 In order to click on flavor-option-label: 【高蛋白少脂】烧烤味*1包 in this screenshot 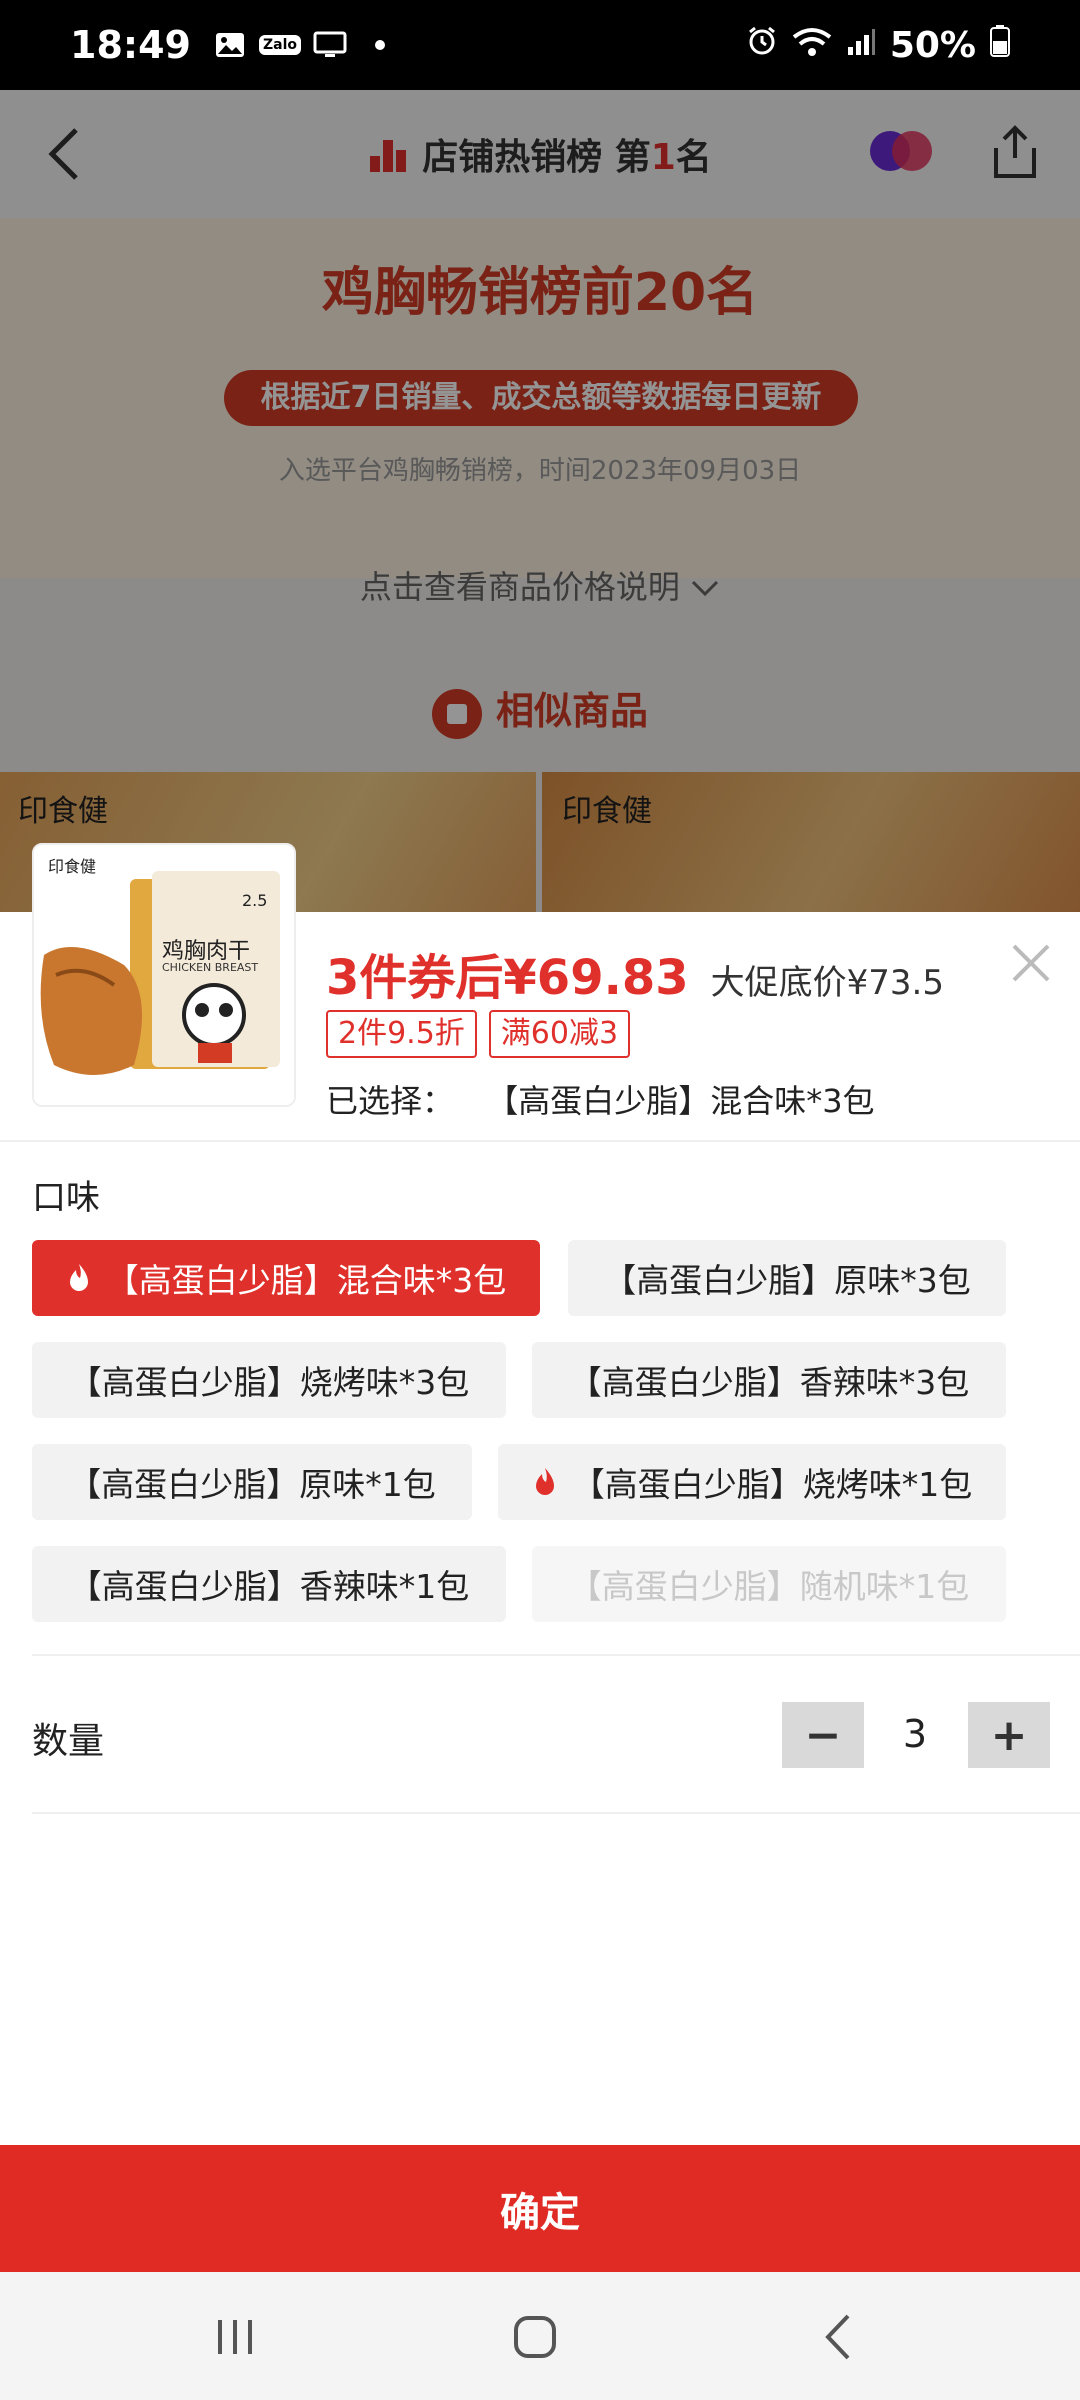, I will do `click(772, 1484)`.